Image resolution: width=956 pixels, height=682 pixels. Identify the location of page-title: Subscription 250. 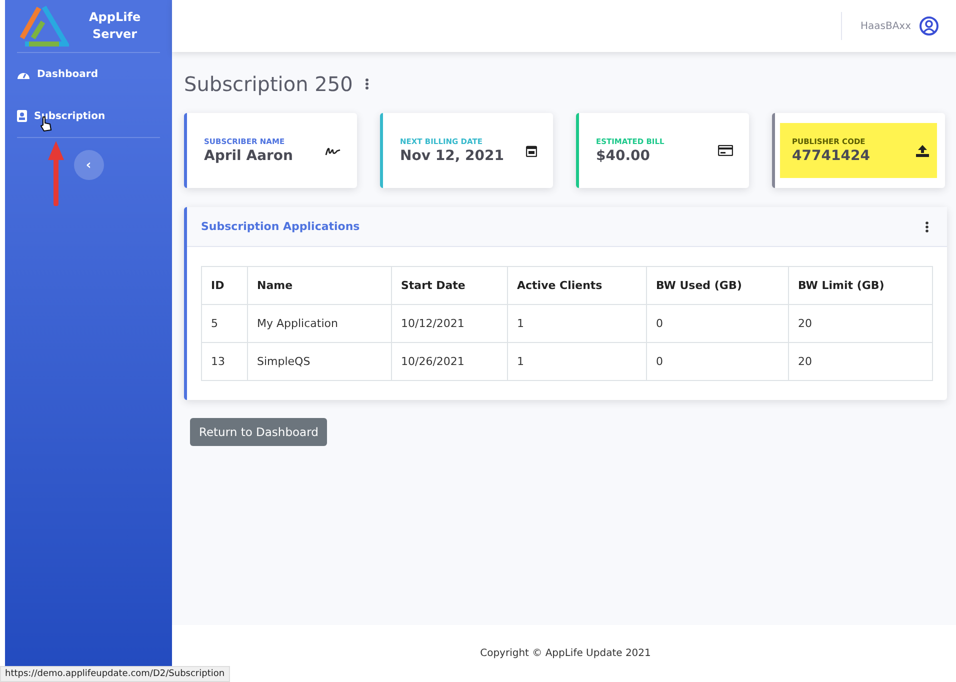
(268, 84).